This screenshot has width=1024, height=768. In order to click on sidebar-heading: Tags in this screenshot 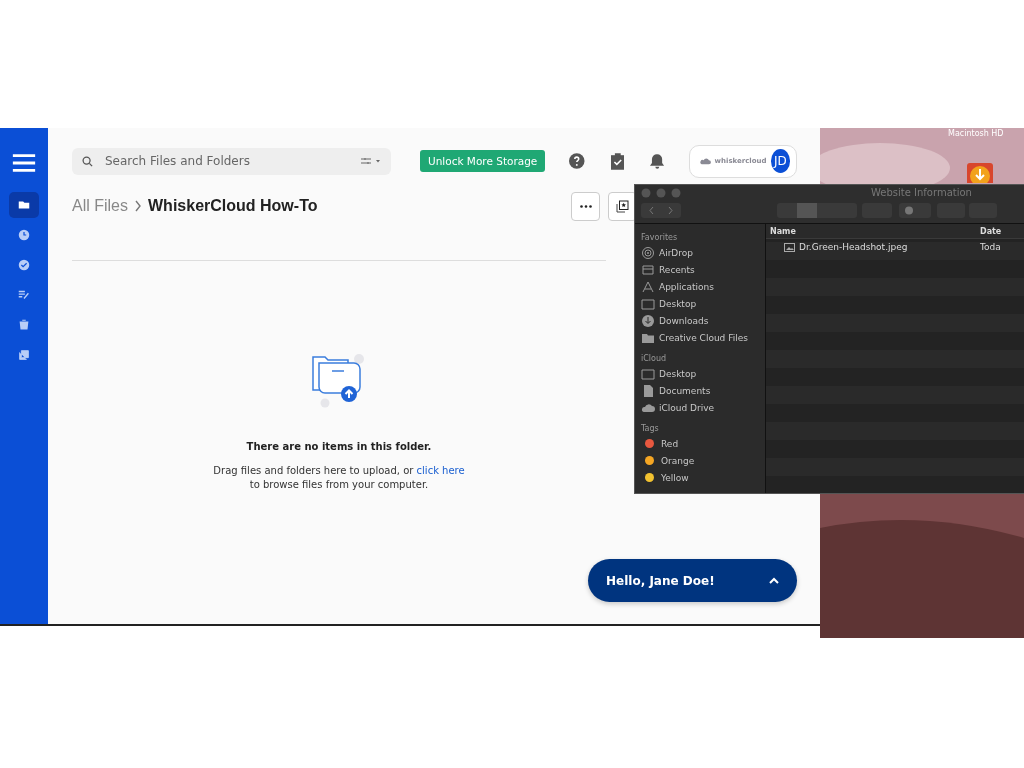, I will do `click(650, 428)`.